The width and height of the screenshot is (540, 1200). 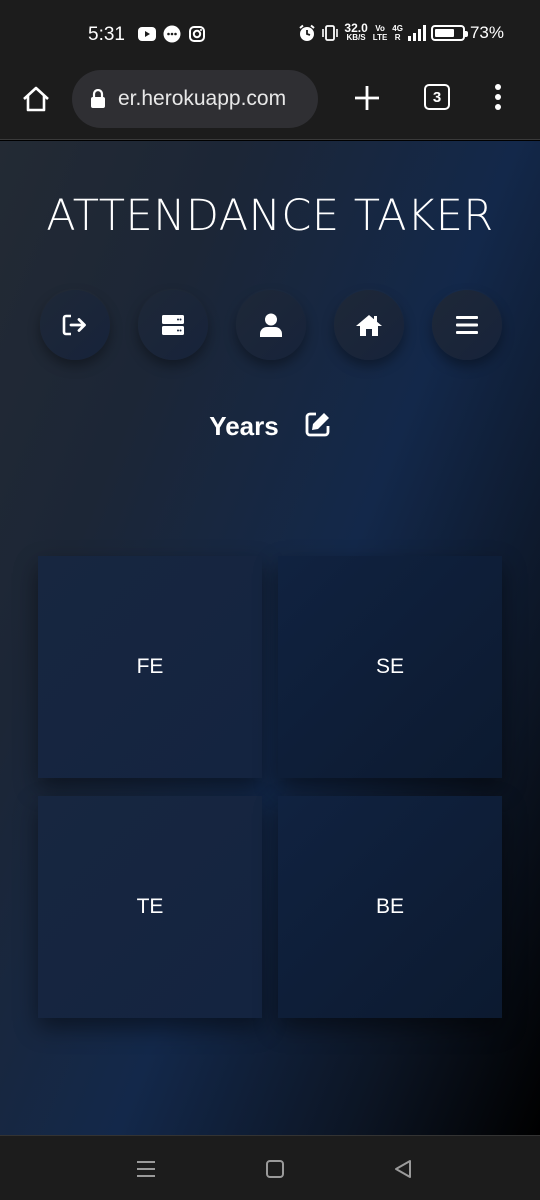 I want to click on home-icon, so click(x=369, y=325).